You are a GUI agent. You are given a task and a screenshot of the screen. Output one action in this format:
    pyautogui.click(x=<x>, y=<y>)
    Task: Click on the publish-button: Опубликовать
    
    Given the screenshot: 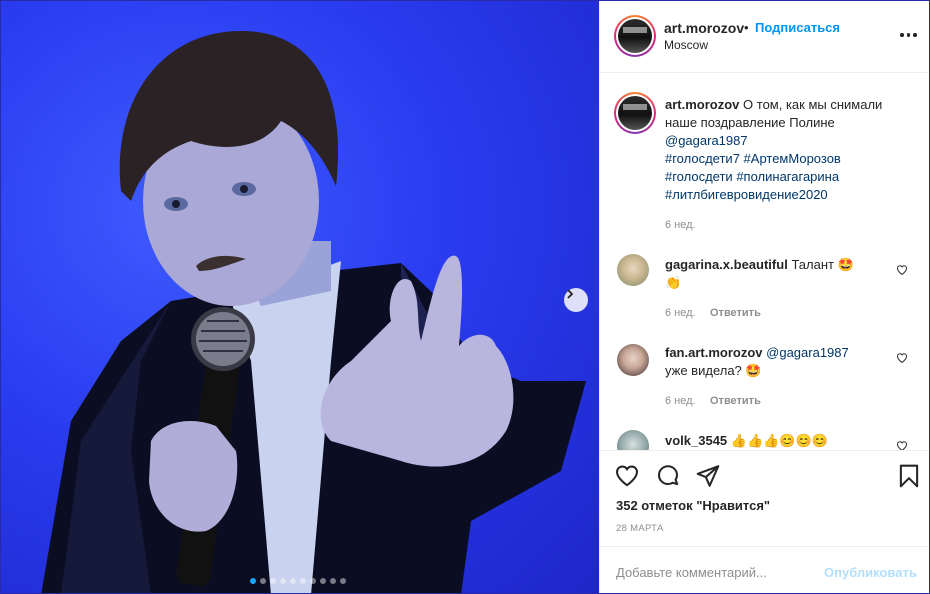 What is the action you would take?
    pyautogui.click(x=870, y=572)
    